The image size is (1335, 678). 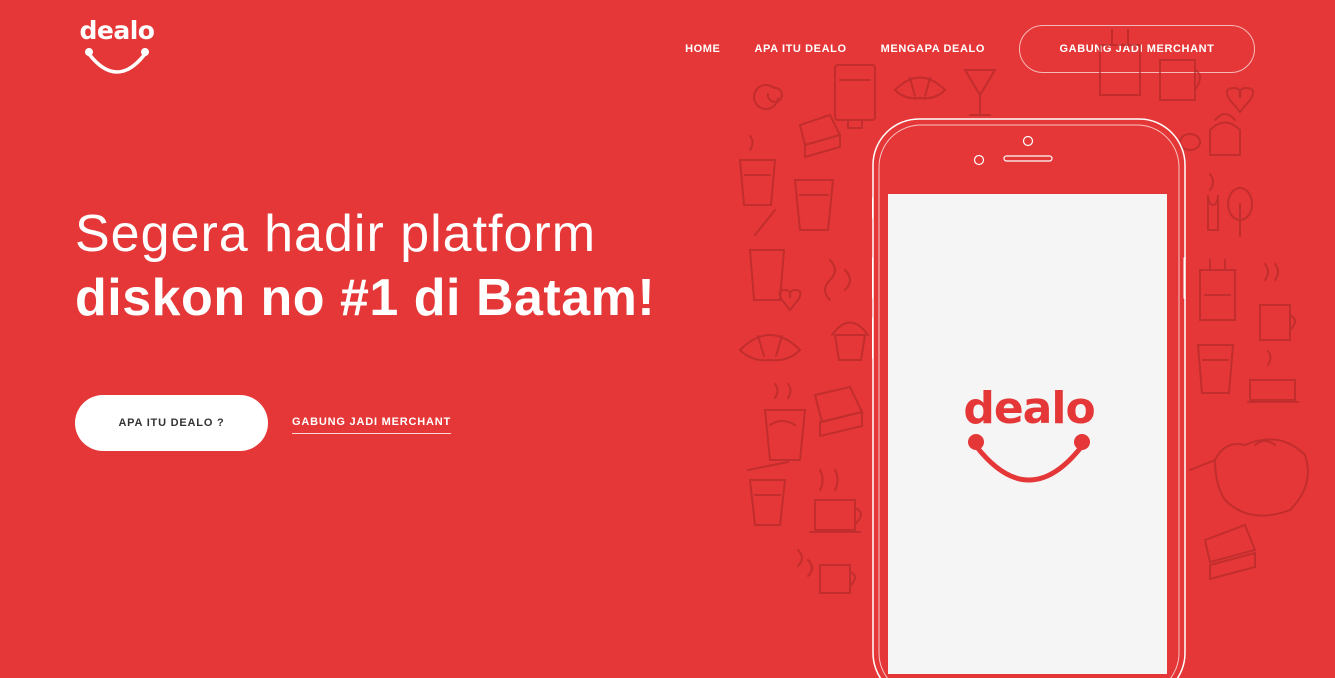 I want to click on apa-itu-dealo-button: APA ITU DEALO ?, so click(x=171, y=423).